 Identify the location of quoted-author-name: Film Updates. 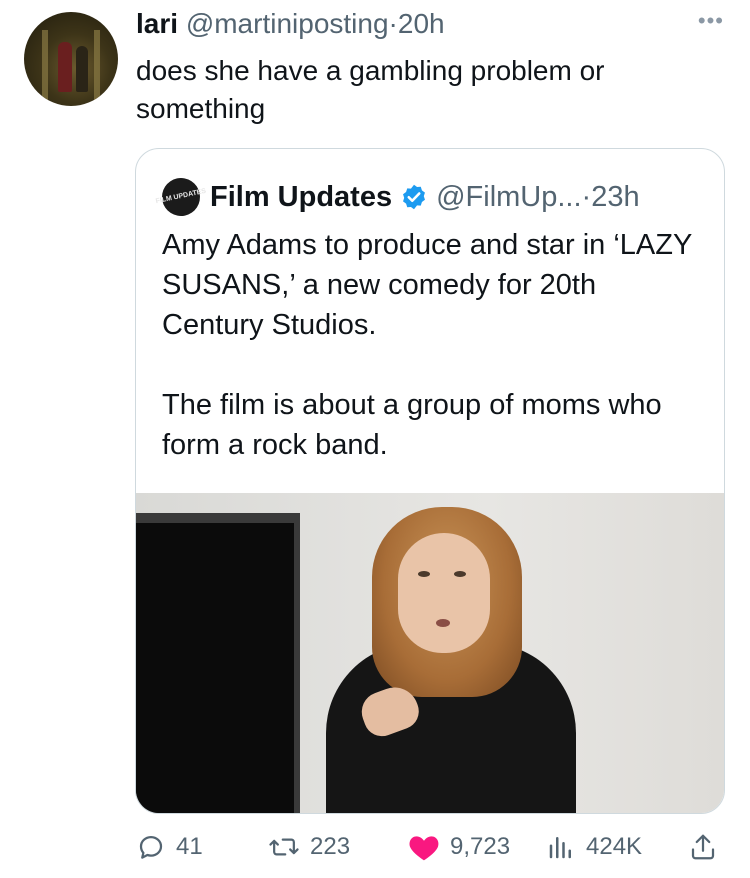
(301, 197).